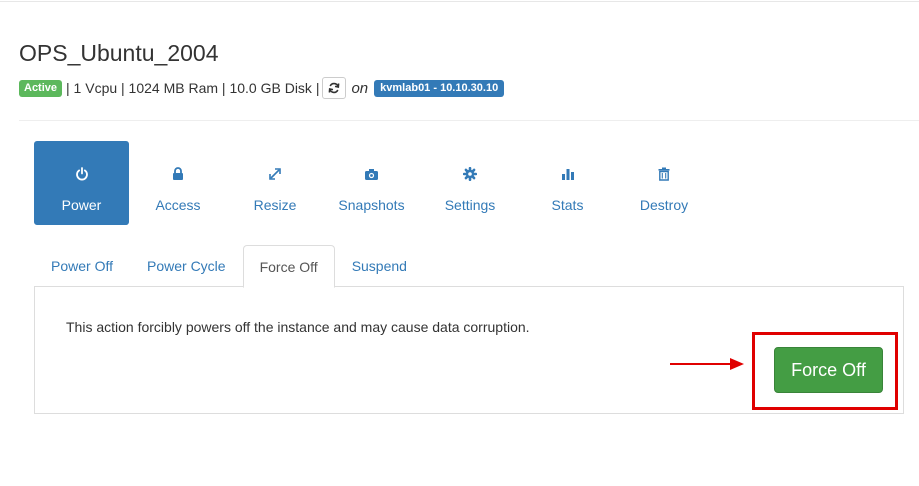 The image size is (919, 486). What do you see at coordinates (41, 88) in the screenshot?
I see `status-badge: Active` at bounding box center [41, 88].